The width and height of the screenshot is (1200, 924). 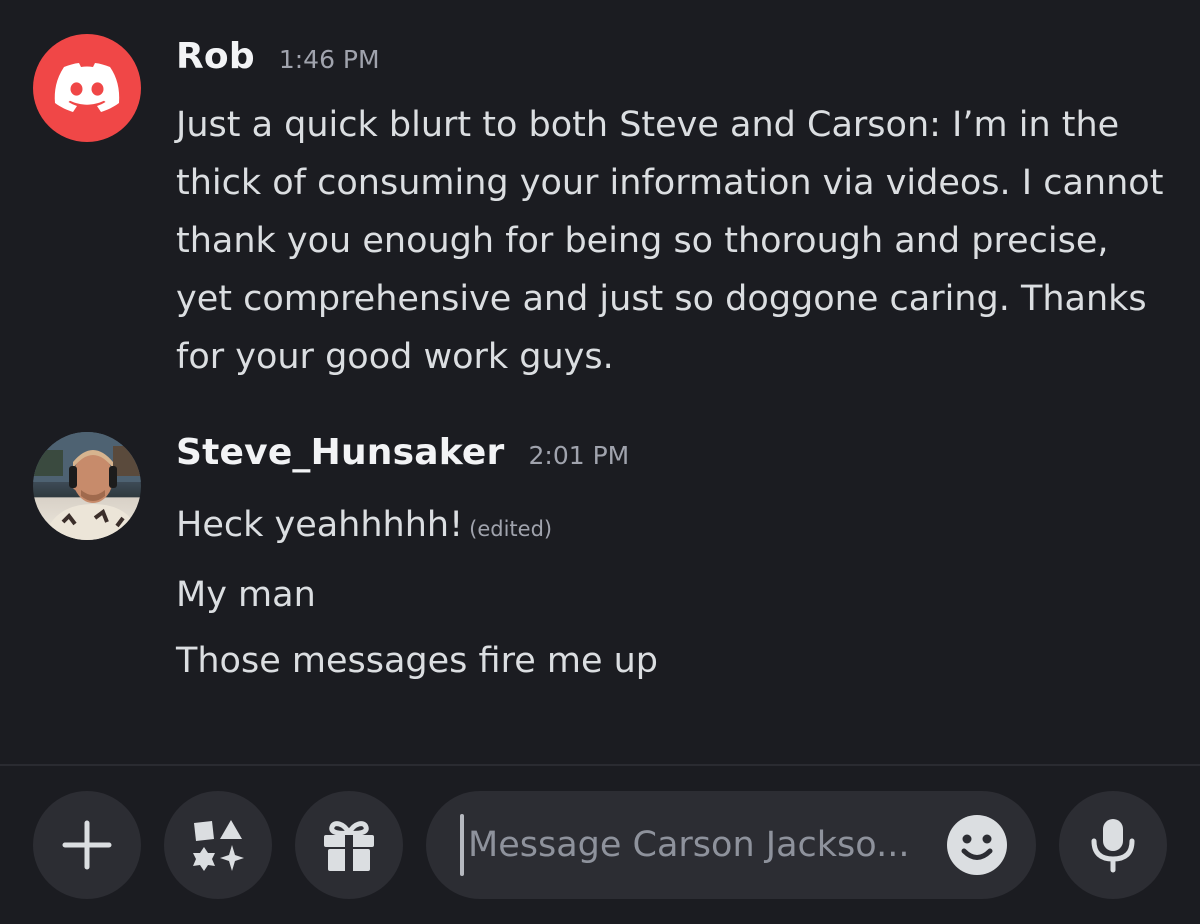 I want to click on message-line: My man, so click(x=673, y=595).